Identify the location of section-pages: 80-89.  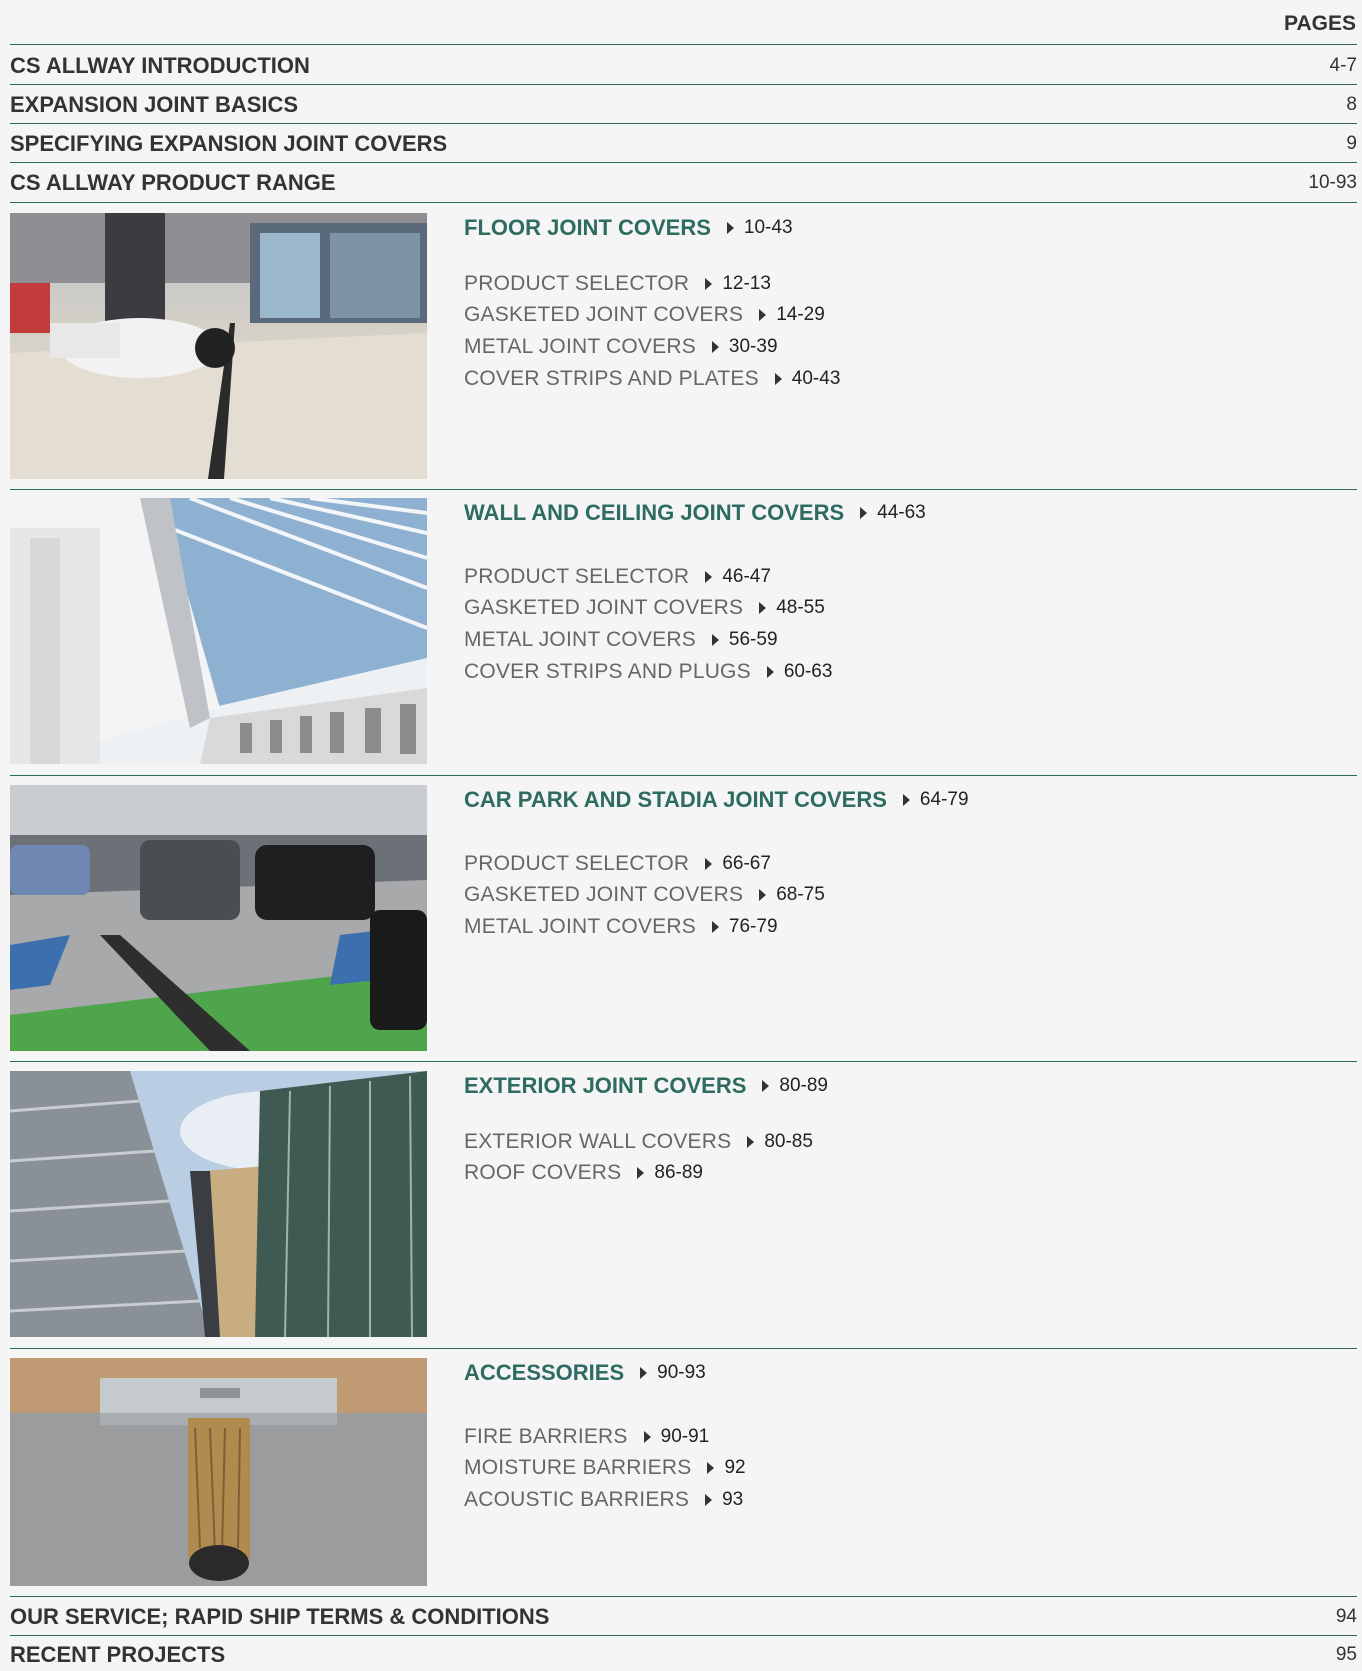
(803, 1085).